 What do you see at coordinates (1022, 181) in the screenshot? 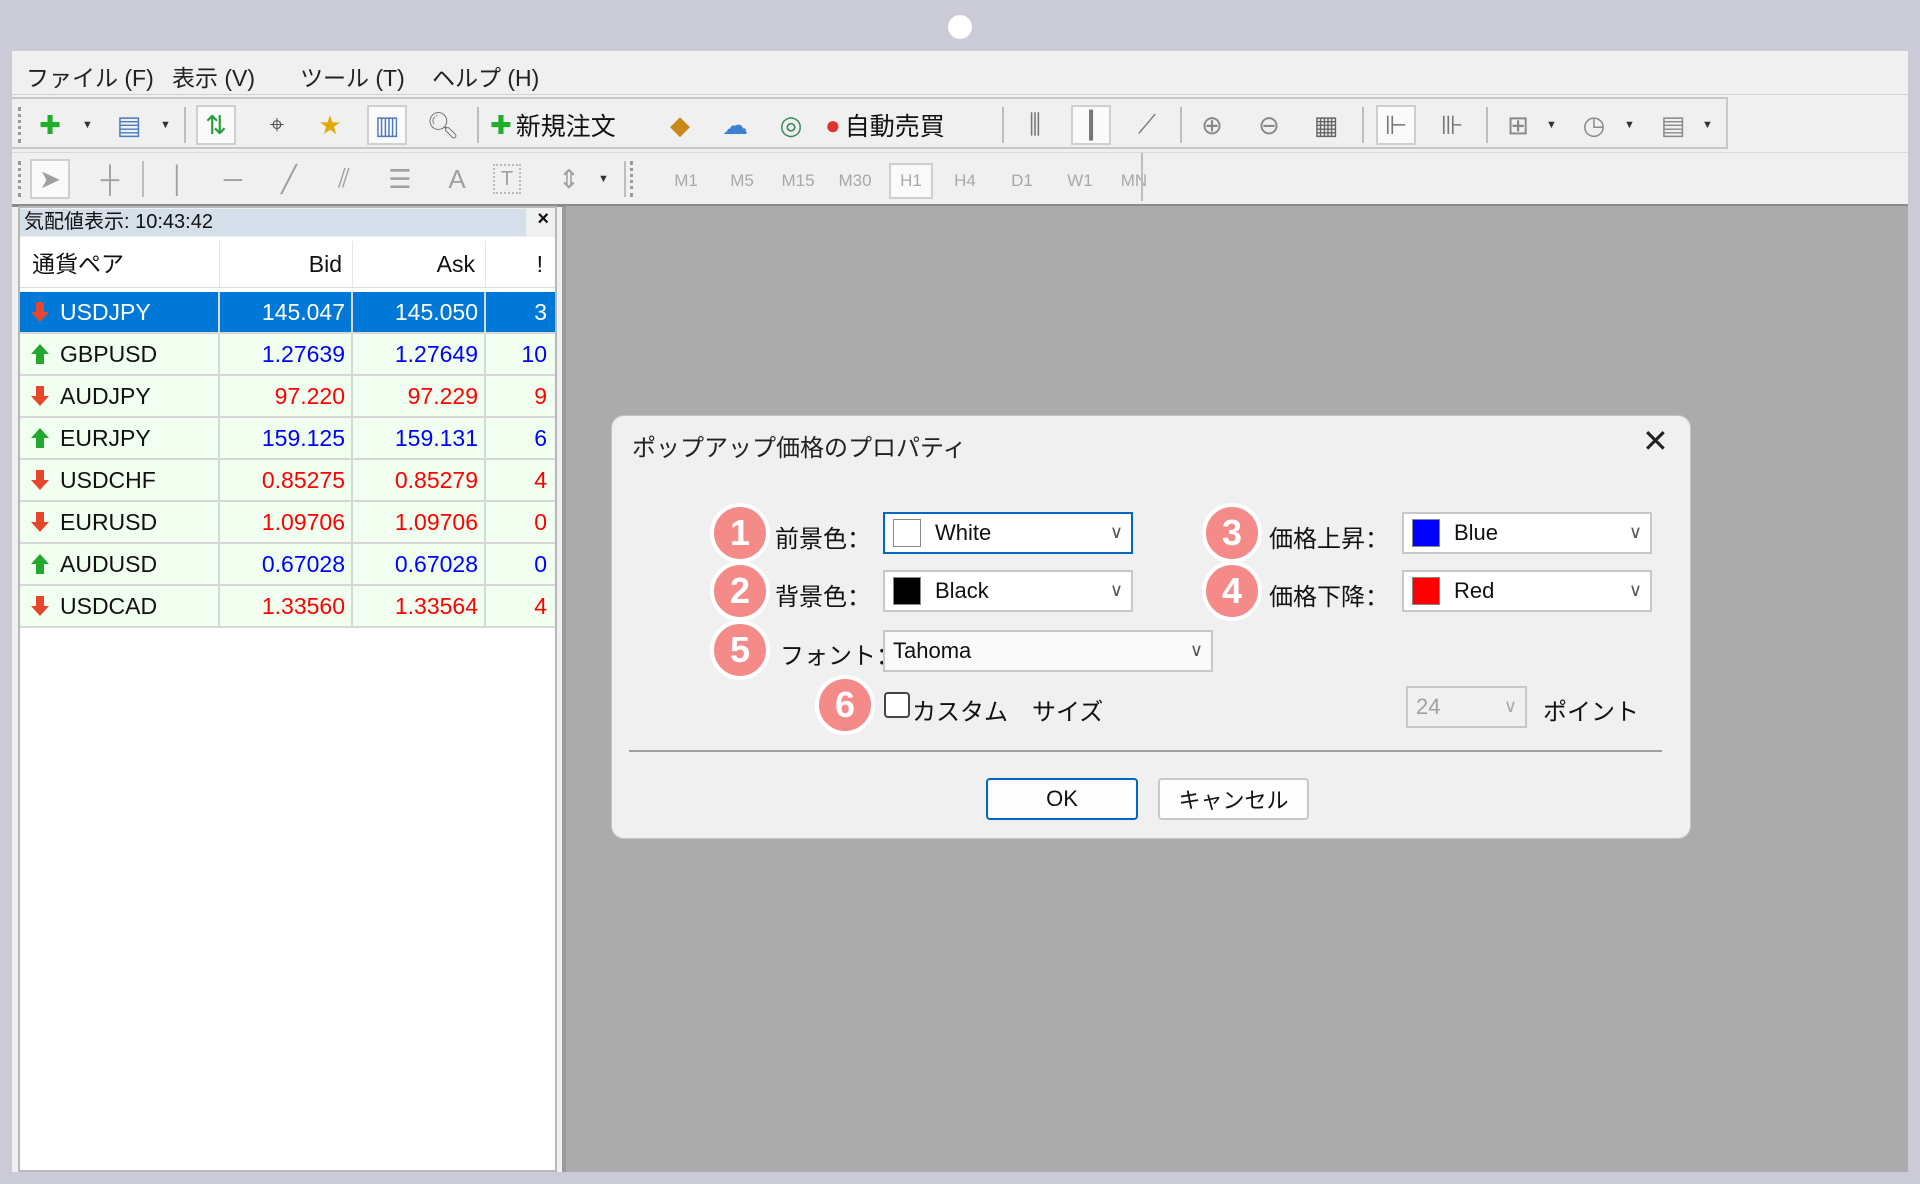
I see `timeframe-d1: D1` at bounding box center [1022, 181].